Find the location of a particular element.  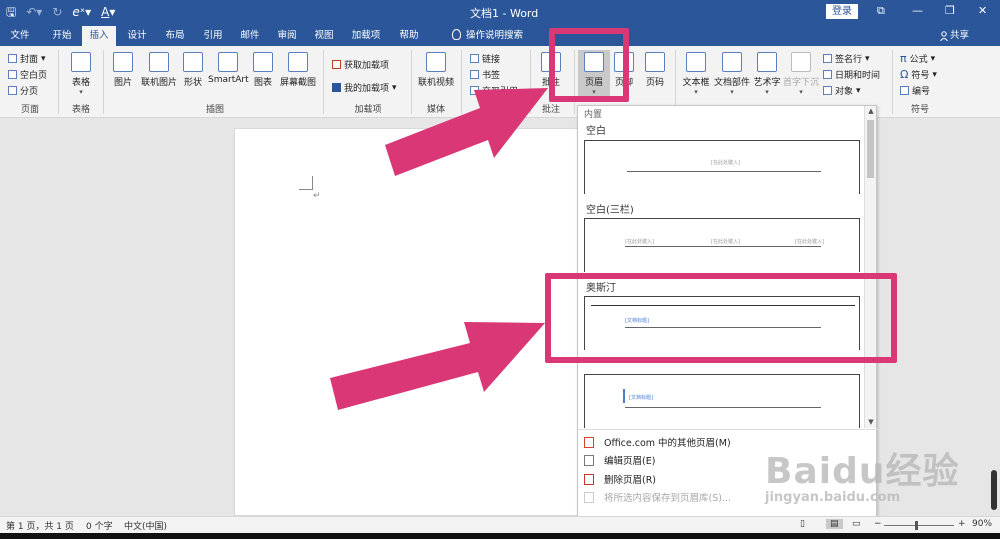

blank-page-button: 空白页 is located at coordinates (27, 74).